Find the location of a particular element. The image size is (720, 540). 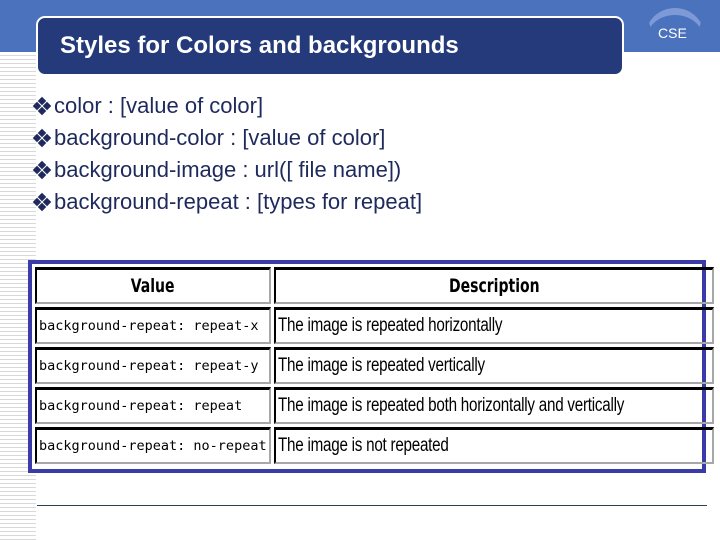

bullet-text: background-image : url([ file name]) is located at coordinates (228, 169).